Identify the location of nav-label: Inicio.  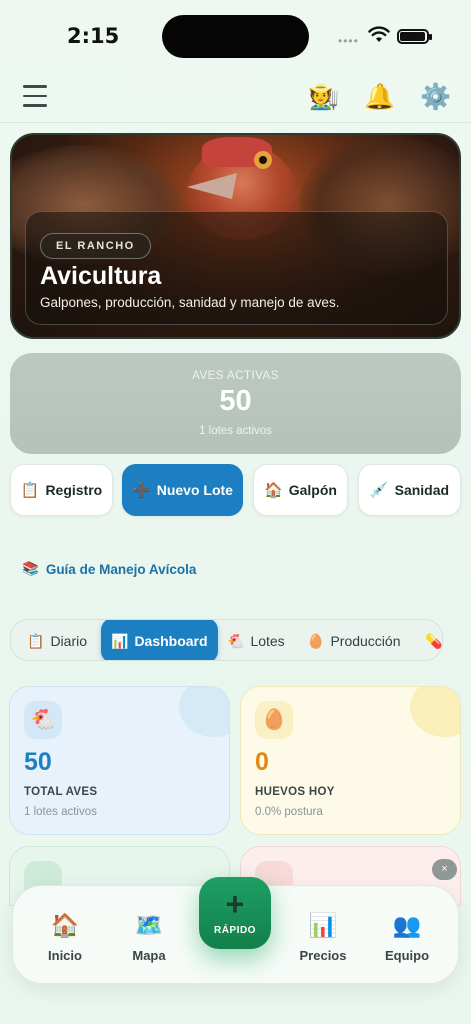
(65, 955).